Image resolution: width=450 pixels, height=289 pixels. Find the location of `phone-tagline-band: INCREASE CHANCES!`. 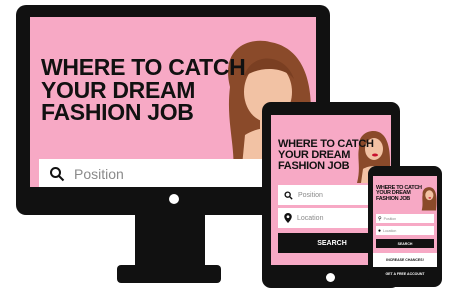

phone-tagline-band: INCREASE CHANCES! is located at coordinates (405, 260).